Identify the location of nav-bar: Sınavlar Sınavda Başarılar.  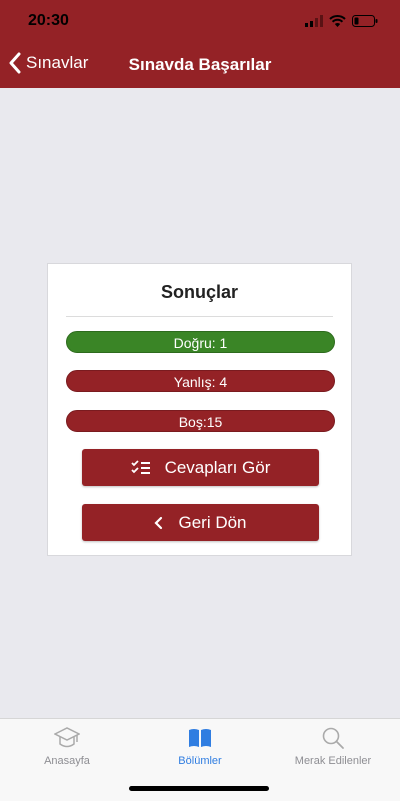
(200, 66).